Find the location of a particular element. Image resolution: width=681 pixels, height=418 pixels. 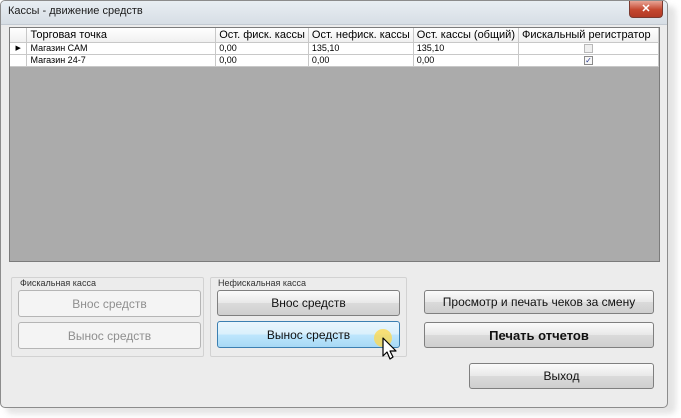

view-print-checks-button: Просмотр и печать чеков за смену is located at coordinates (539, 302).